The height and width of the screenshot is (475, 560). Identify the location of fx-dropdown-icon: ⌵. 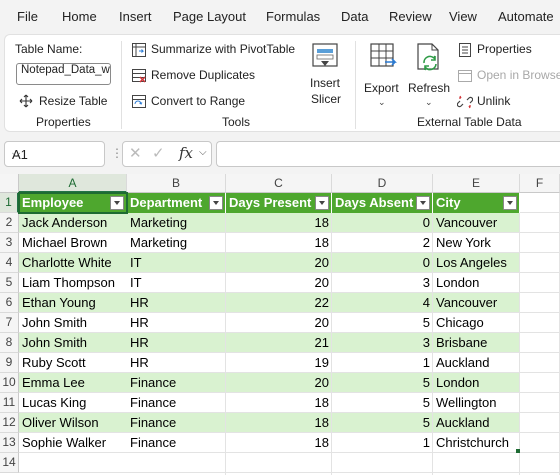
(203, 152).